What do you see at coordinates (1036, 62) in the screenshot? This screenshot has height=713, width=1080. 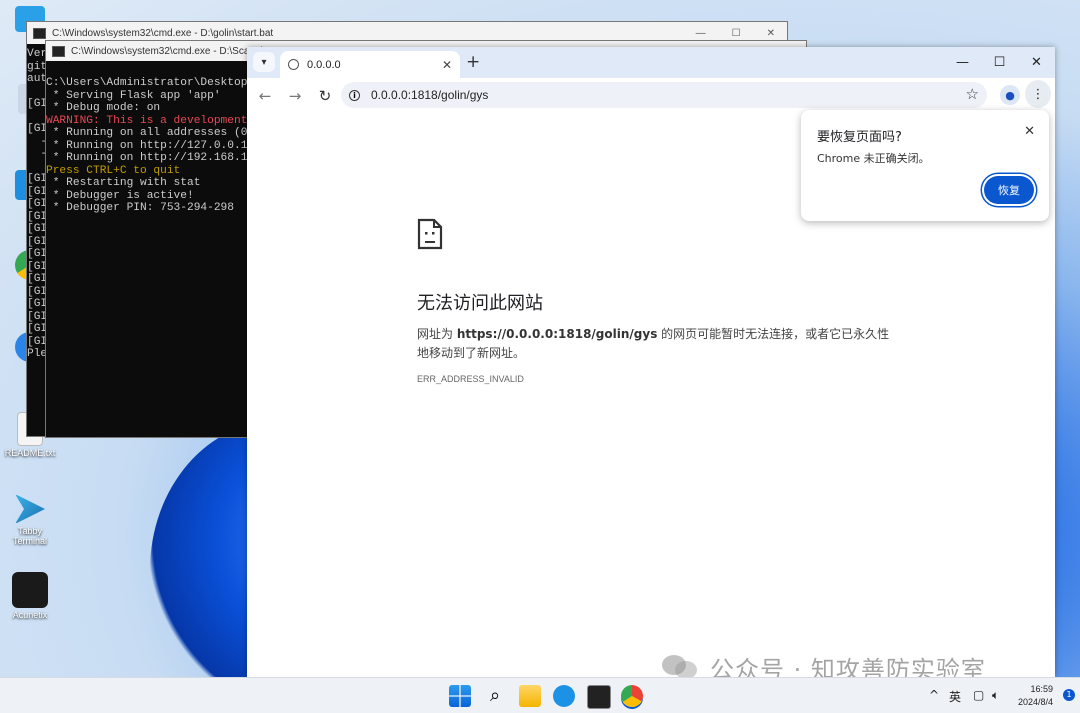 I see `close-button: ✕` at bounding box center [1036, 62].